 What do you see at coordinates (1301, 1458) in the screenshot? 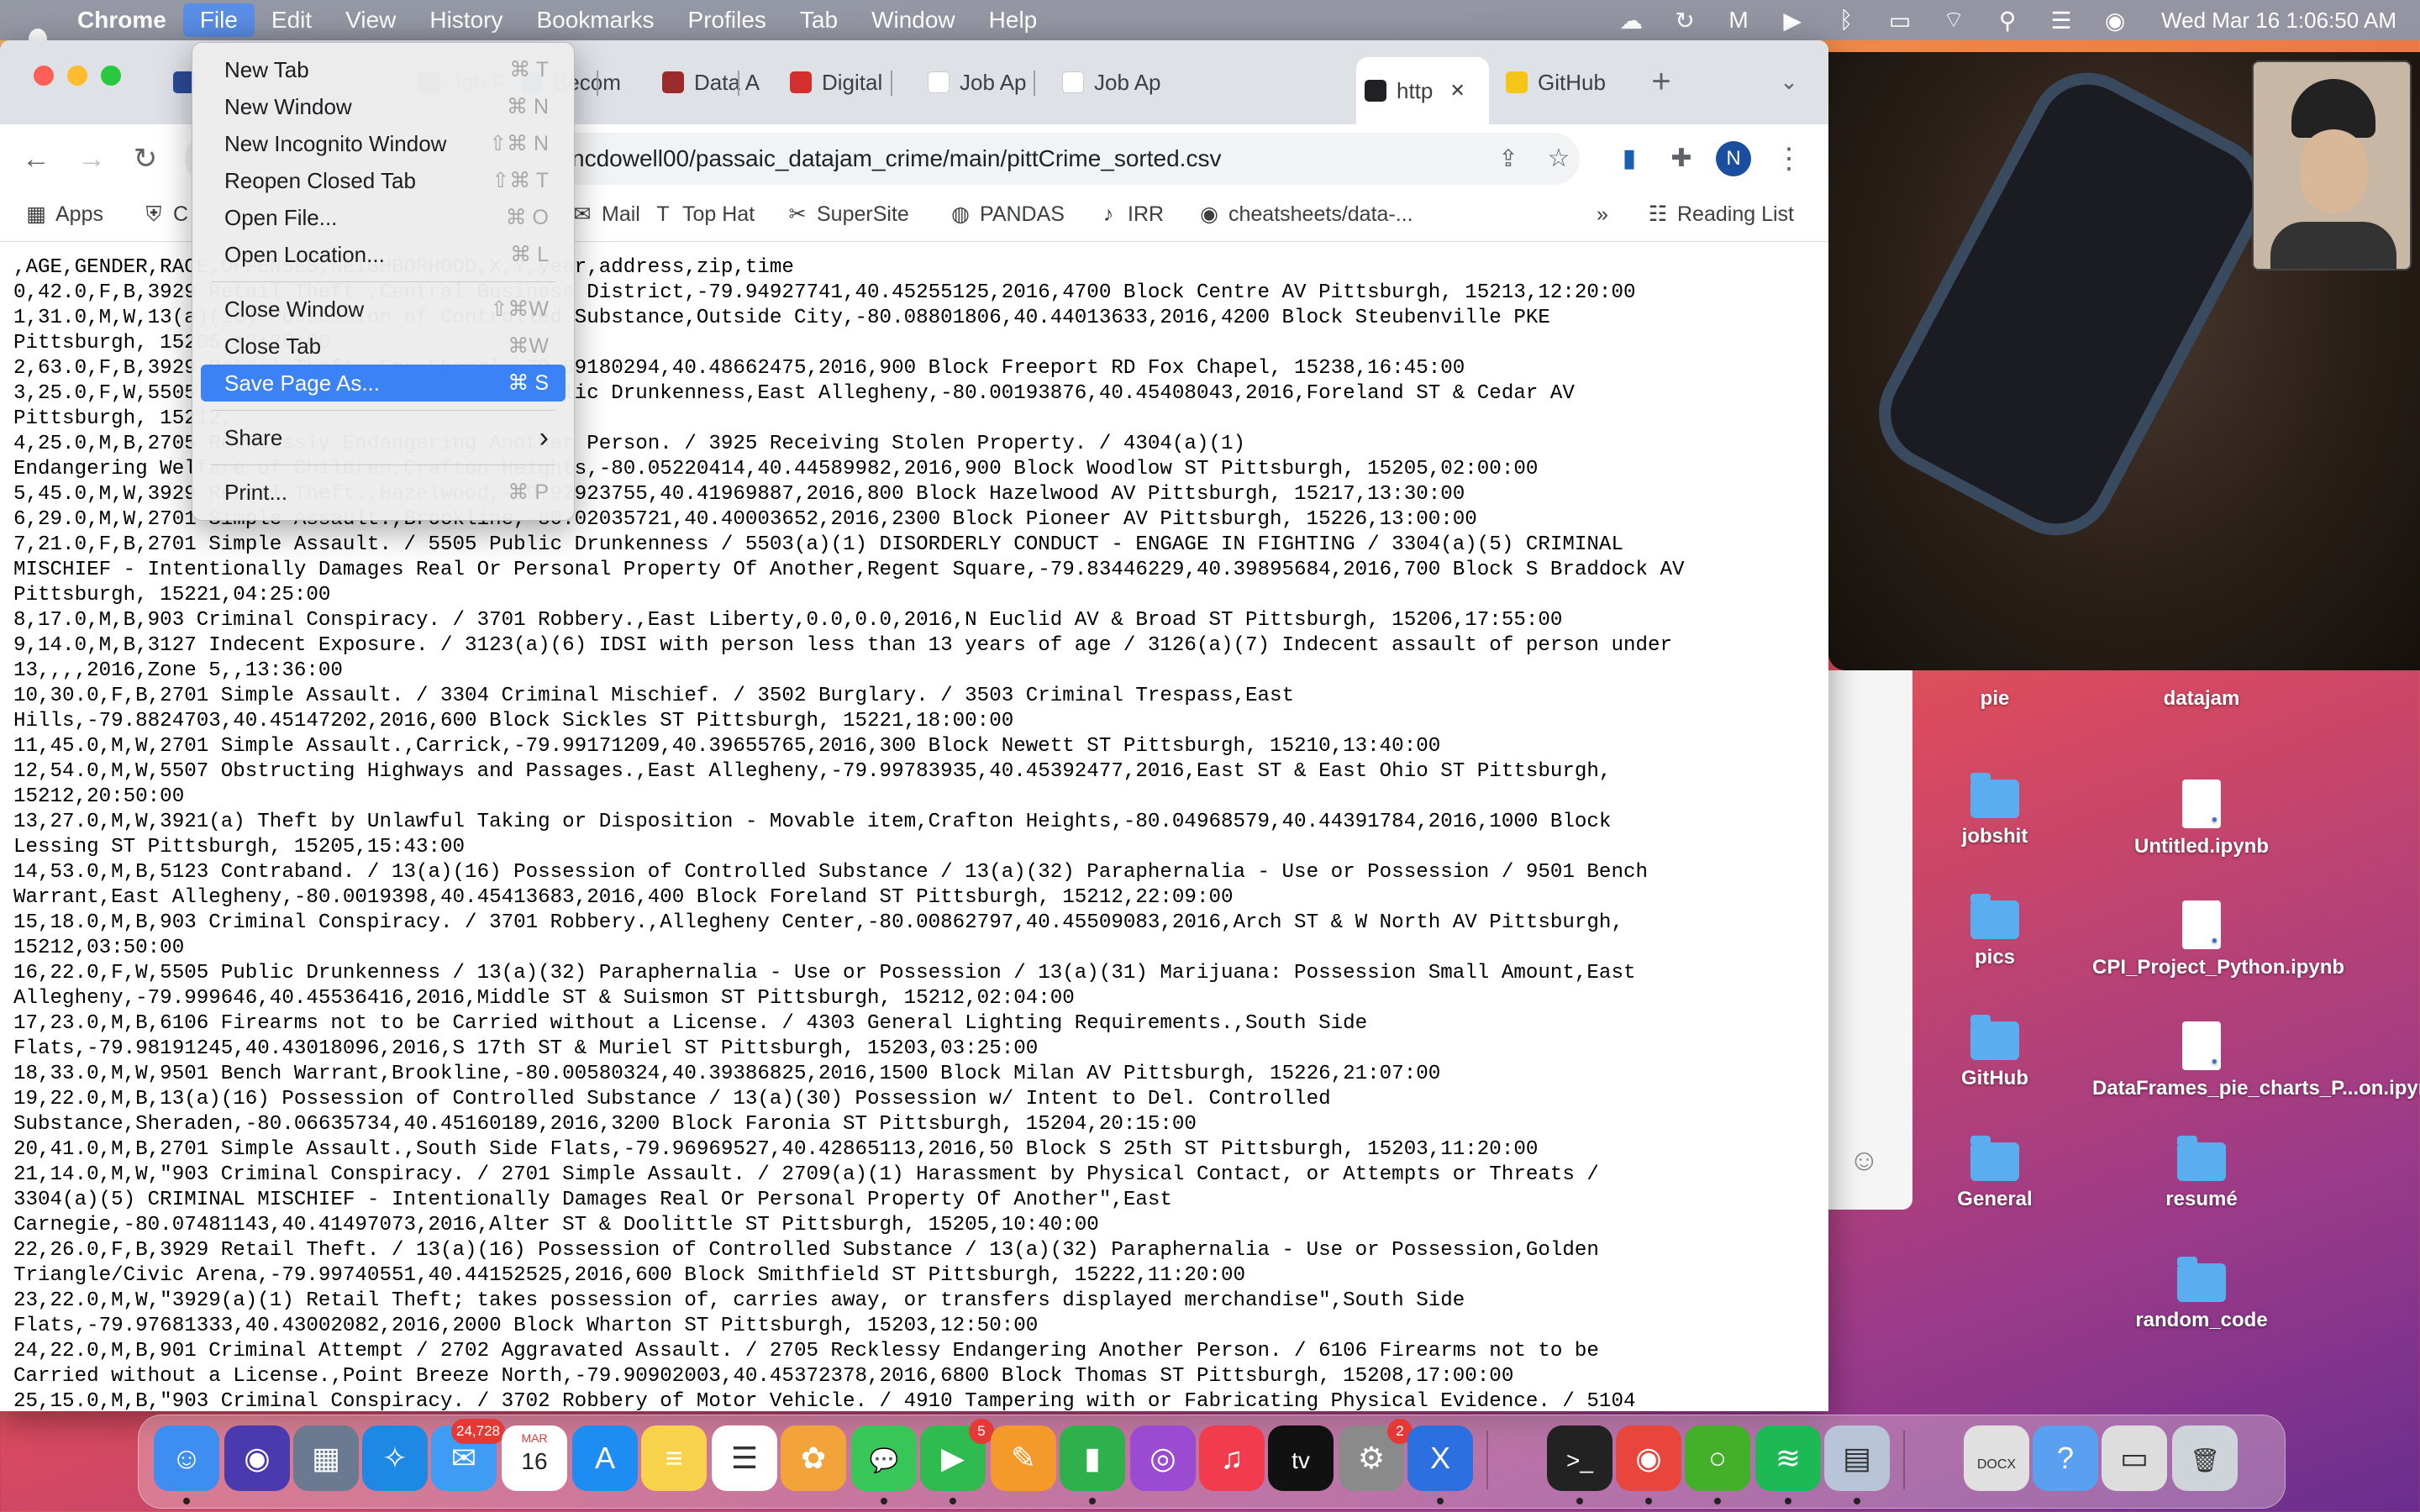
I see `tv-icon: tv` at bounding box center [1301, 1458].